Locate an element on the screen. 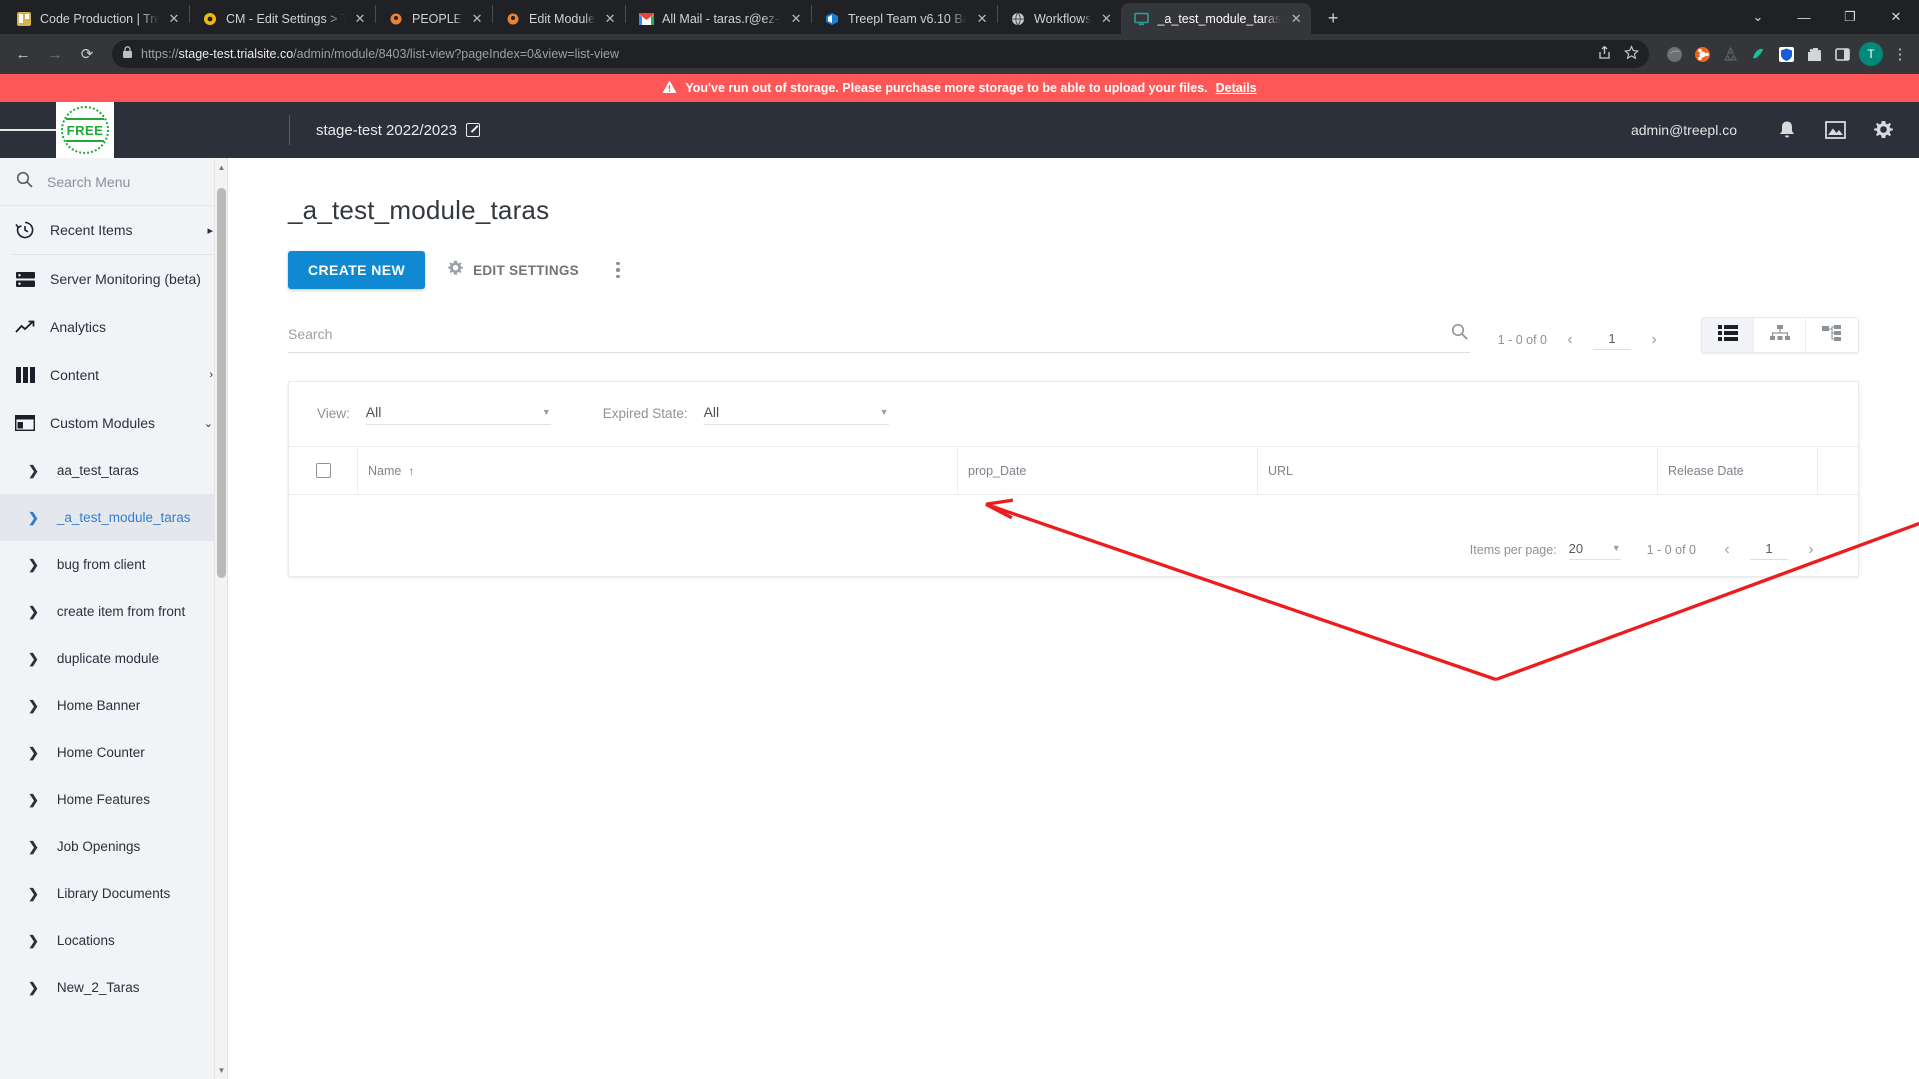 The image size is (1919, 1079). forward-icon: → is located at coordinates (55, 54).